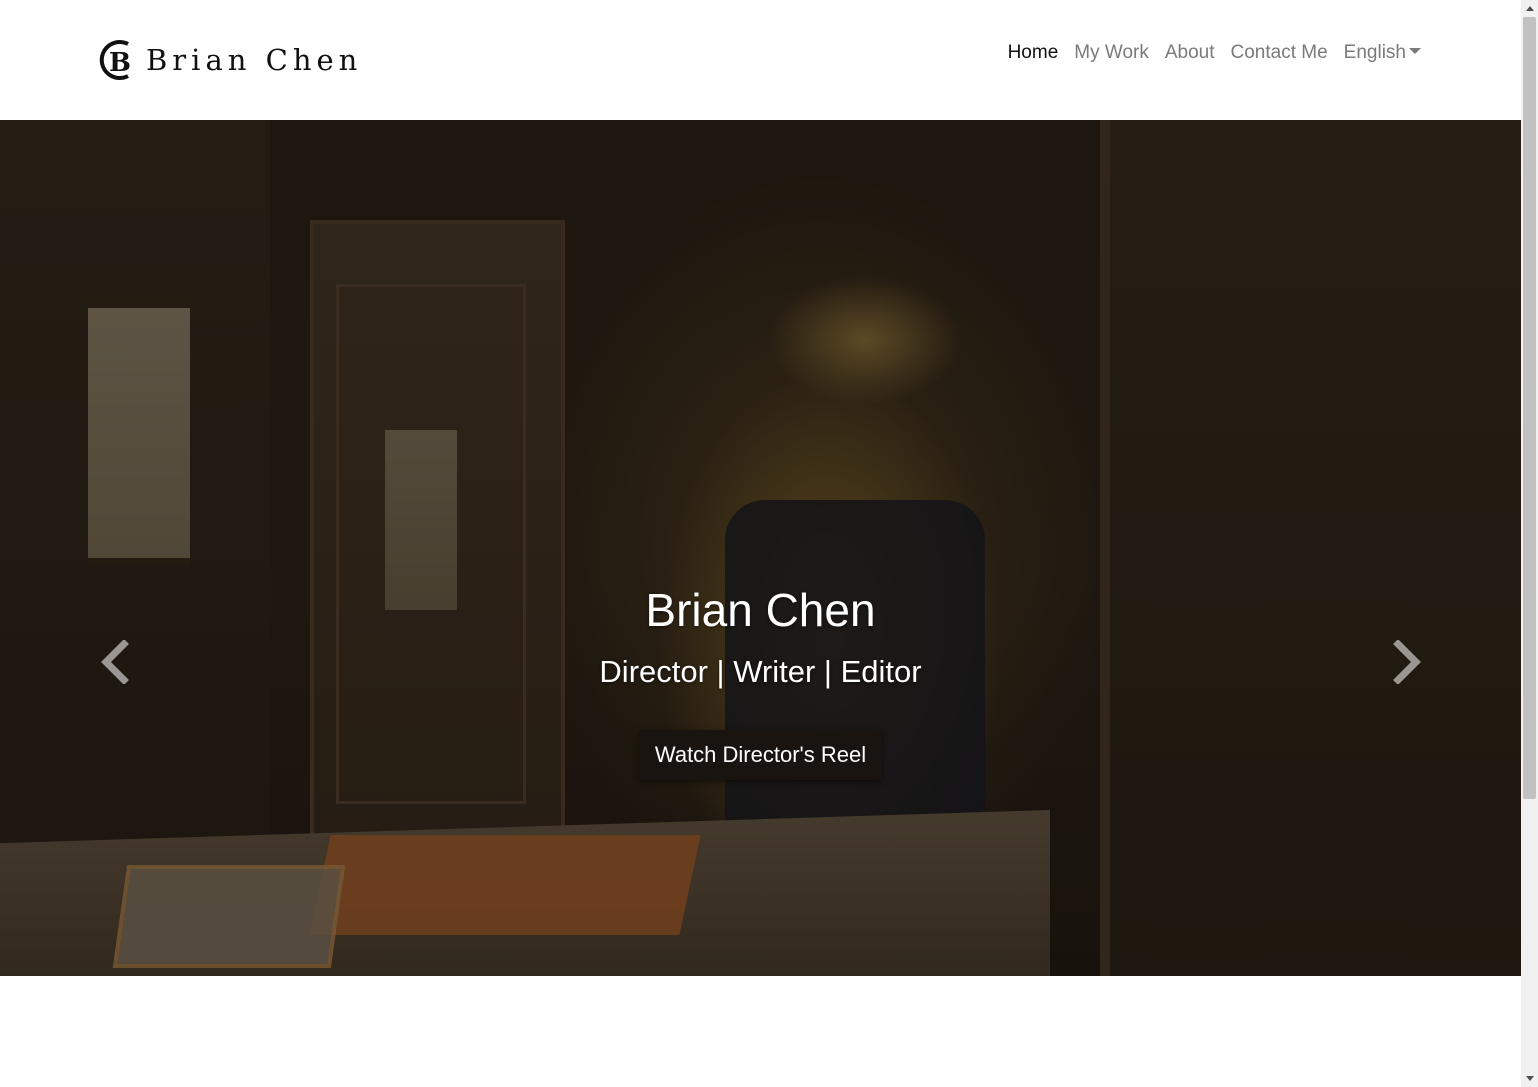  What do you see at coordinates (1111, 53) in the screenshot?
I see `nav-my-work: My Work` at bounding box center [1111, 53].